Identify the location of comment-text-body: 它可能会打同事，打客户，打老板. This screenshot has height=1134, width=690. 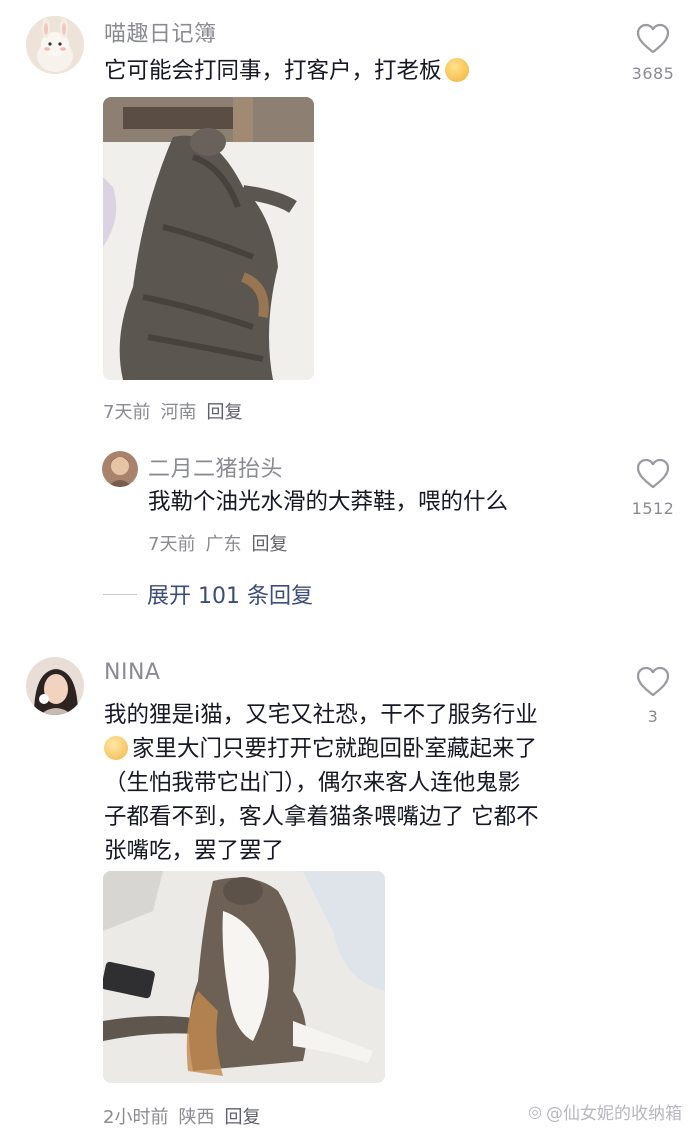
(273, 71).